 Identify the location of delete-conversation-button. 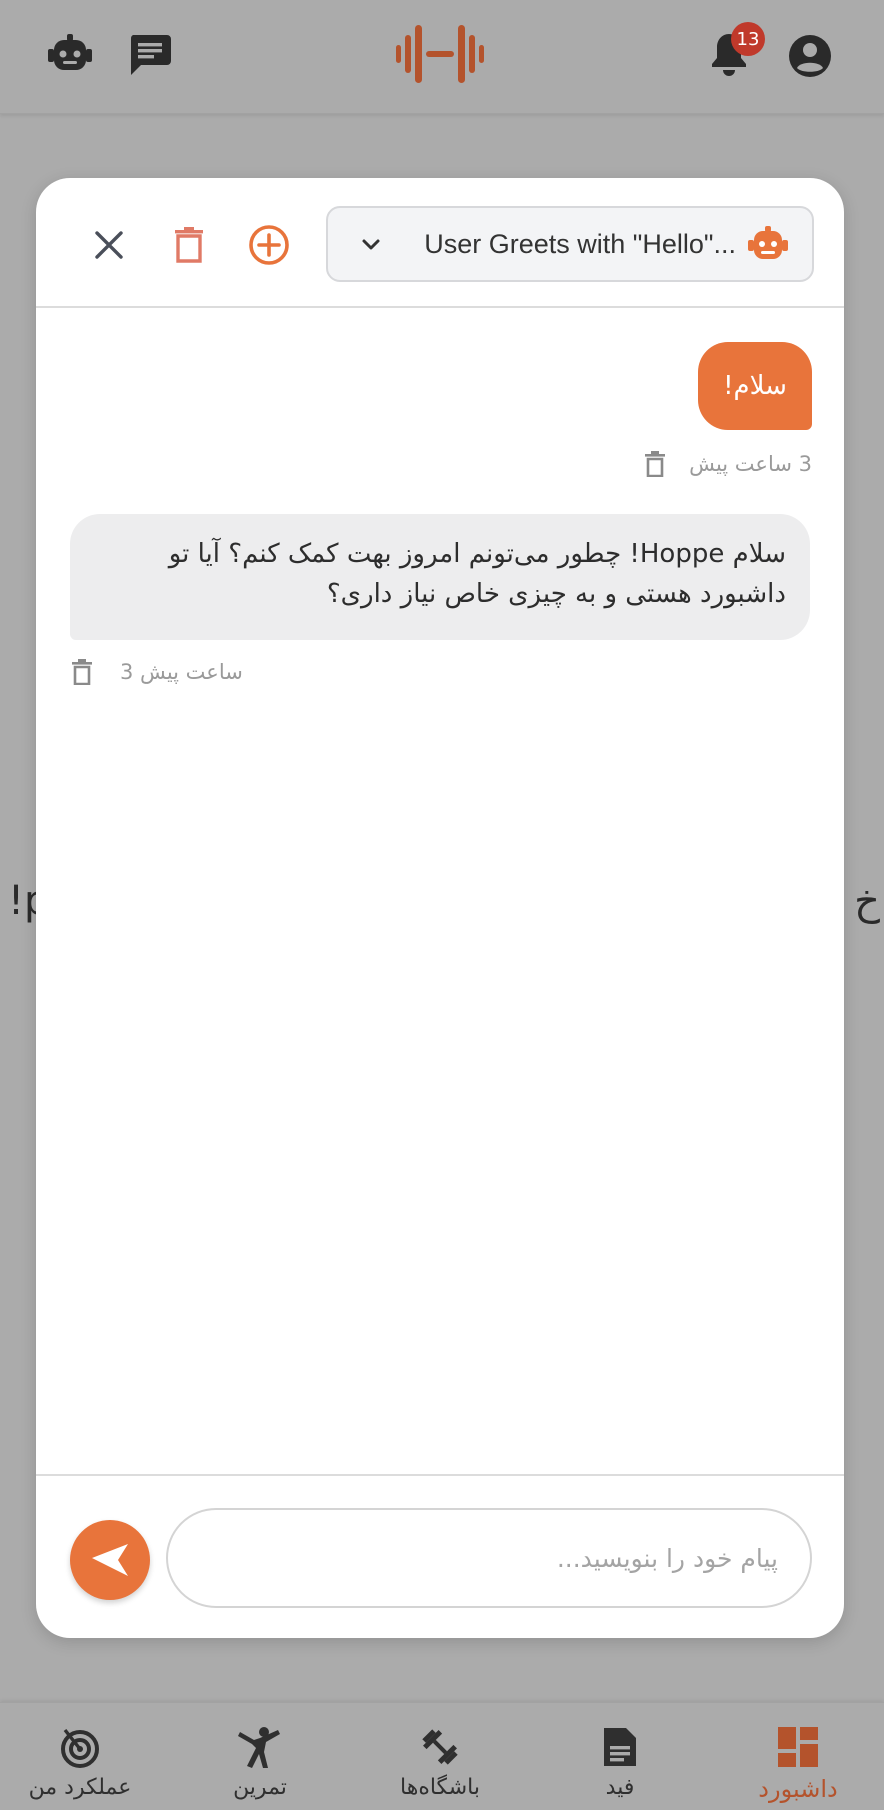
(189, 245).